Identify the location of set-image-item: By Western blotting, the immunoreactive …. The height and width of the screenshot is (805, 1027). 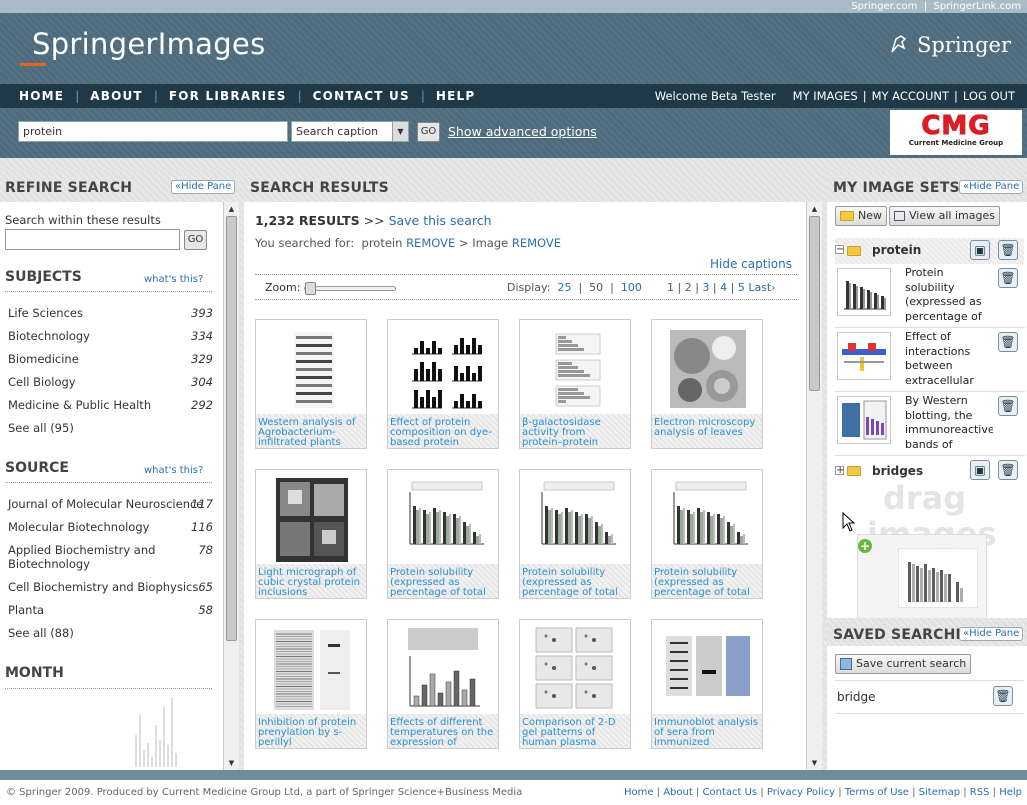
(930, 425).